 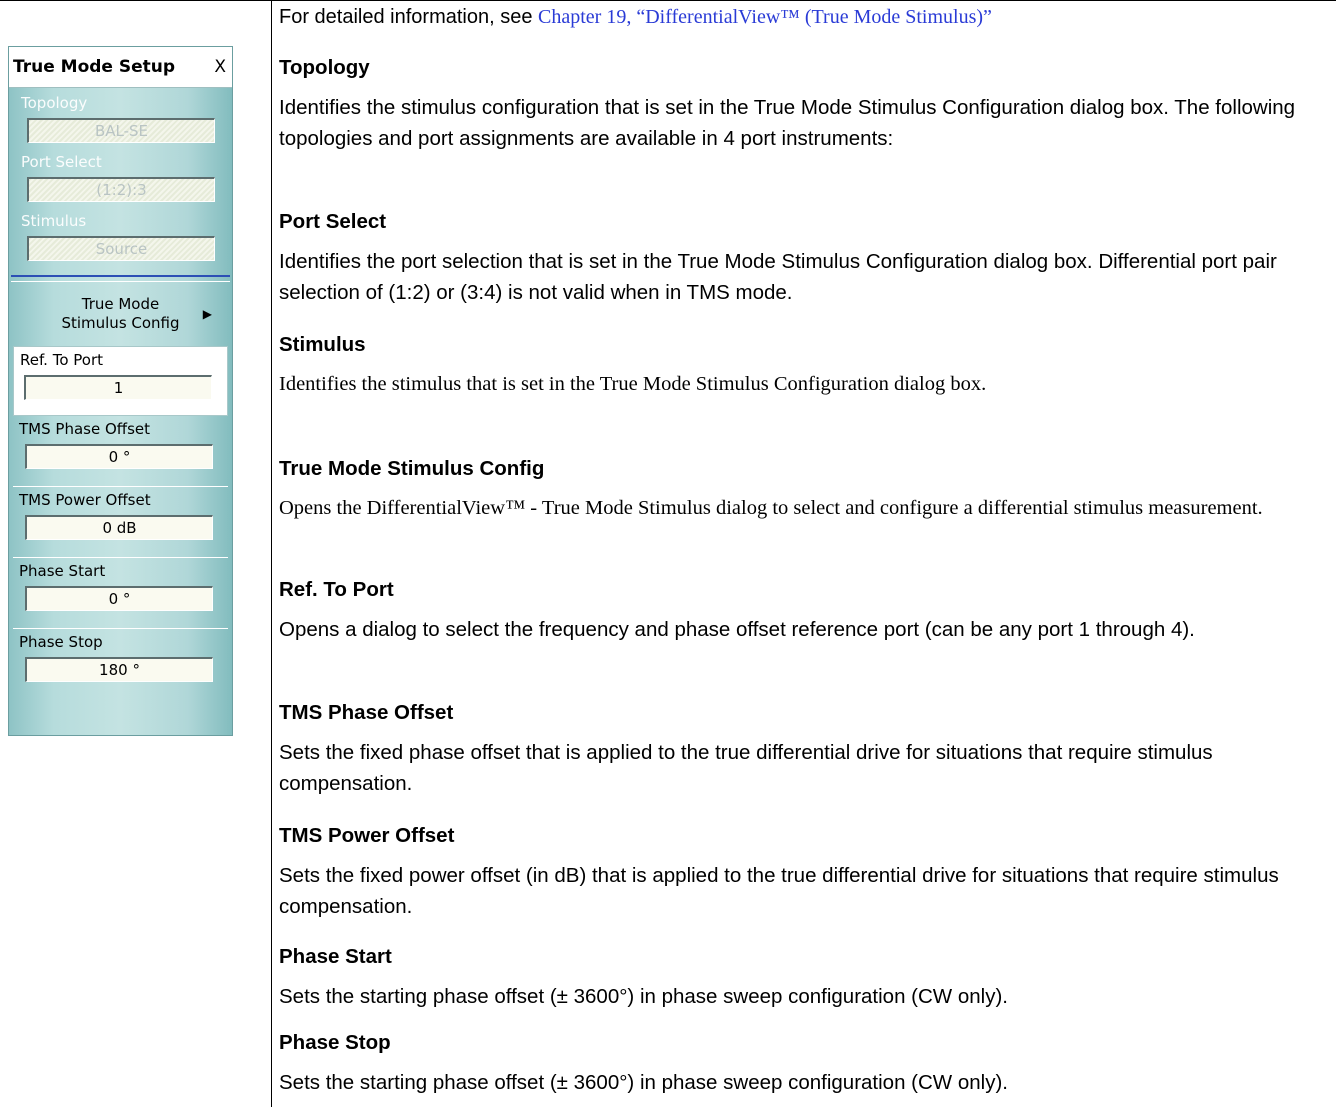 I want to click on entry-heading: Phase Stop, so click(x=335, y=1042).